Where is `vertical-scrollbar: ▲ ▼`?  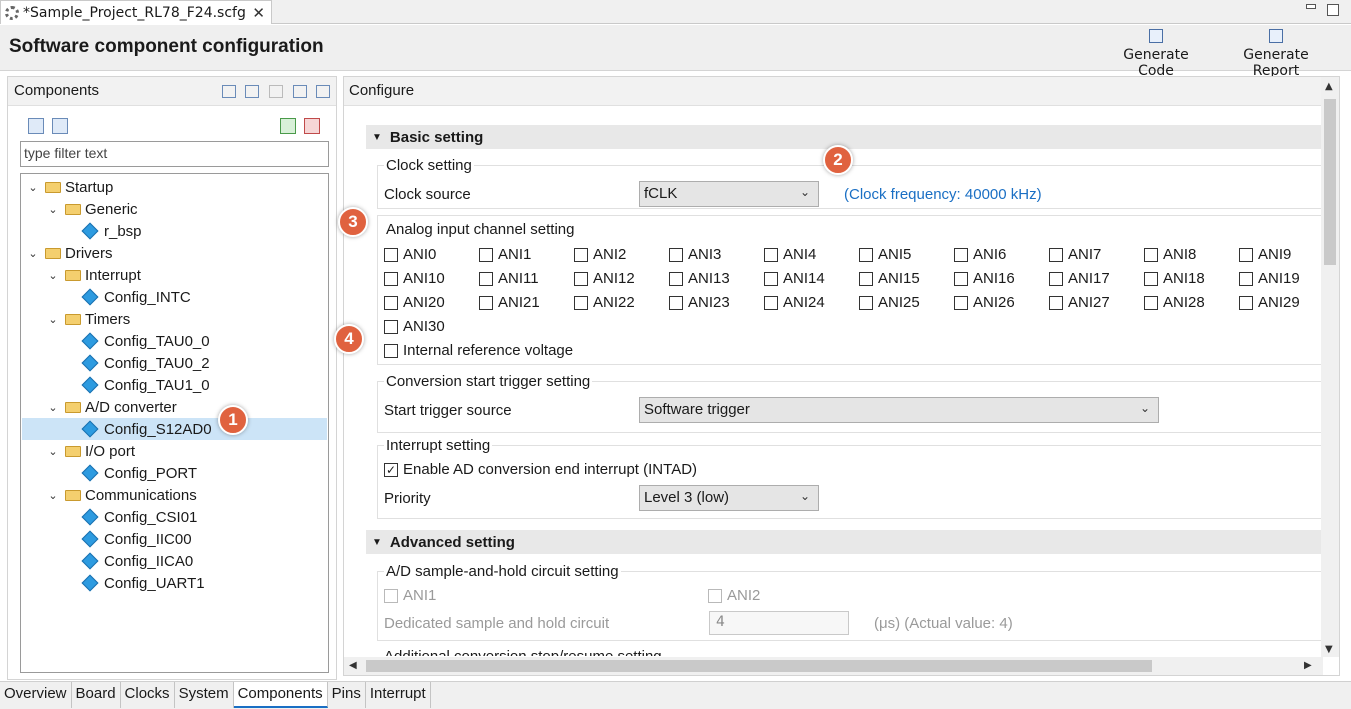 vertical-scrollbar: ▲ ▼ is located at coordinates (1330, 367).